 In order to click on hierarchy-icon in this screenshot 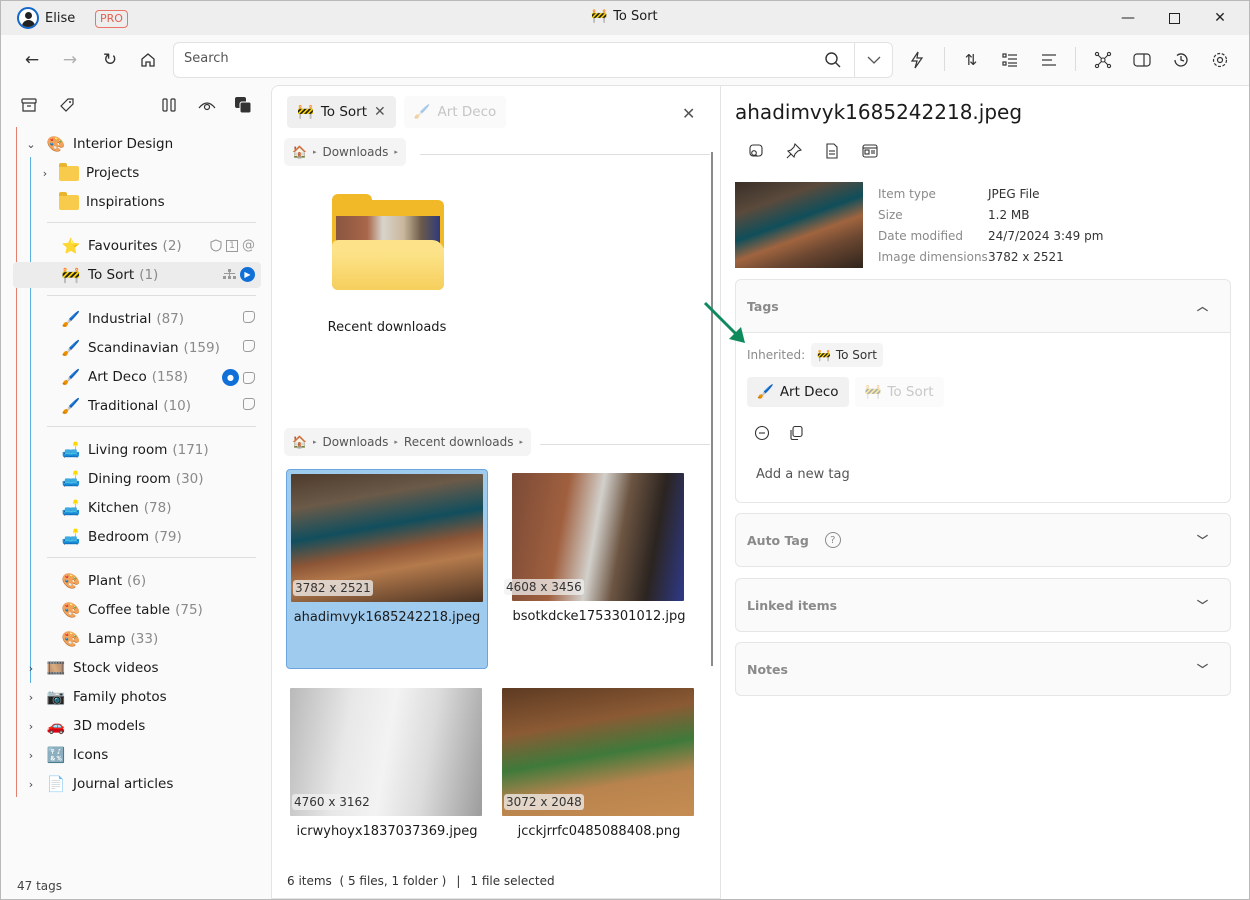, I will do `click(229, 274)`.